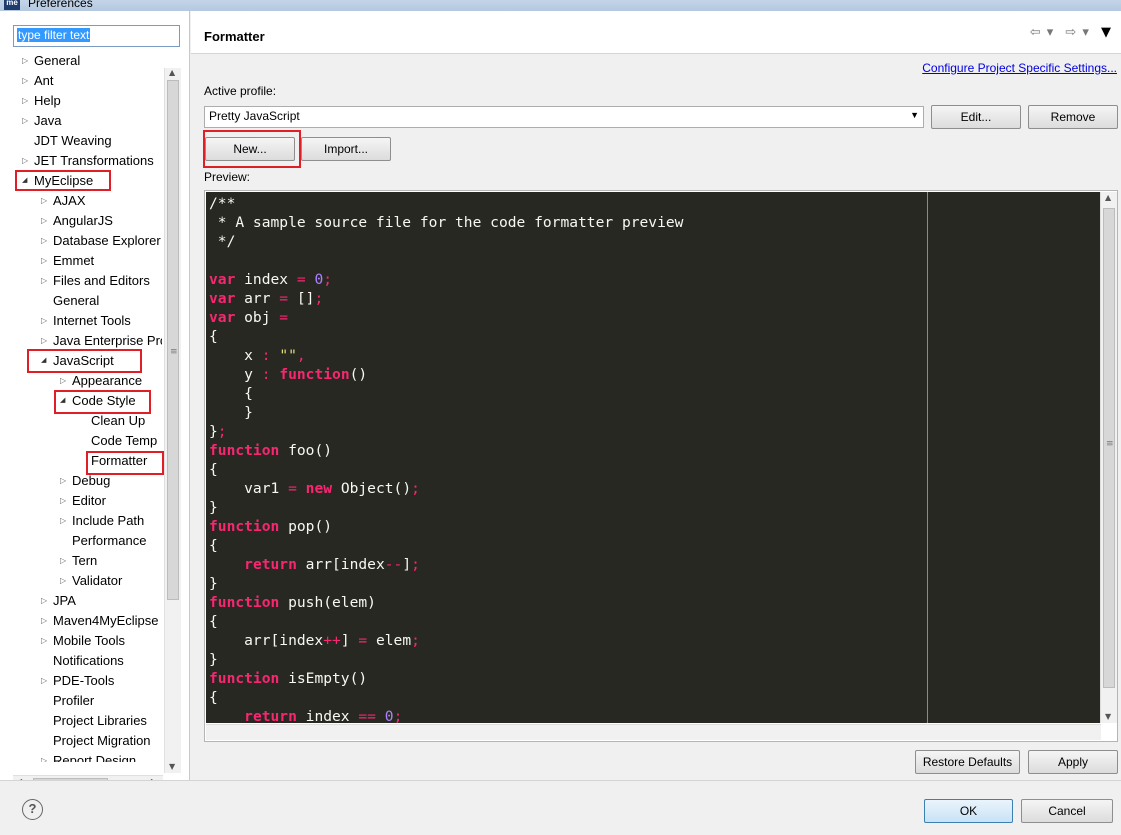 This screenshot has height=835, width=1121. What do you see at coordinates (1067, 811) in the screenshot?
I see `cancel-button: Cancel` at bounding box center [1067, 811].